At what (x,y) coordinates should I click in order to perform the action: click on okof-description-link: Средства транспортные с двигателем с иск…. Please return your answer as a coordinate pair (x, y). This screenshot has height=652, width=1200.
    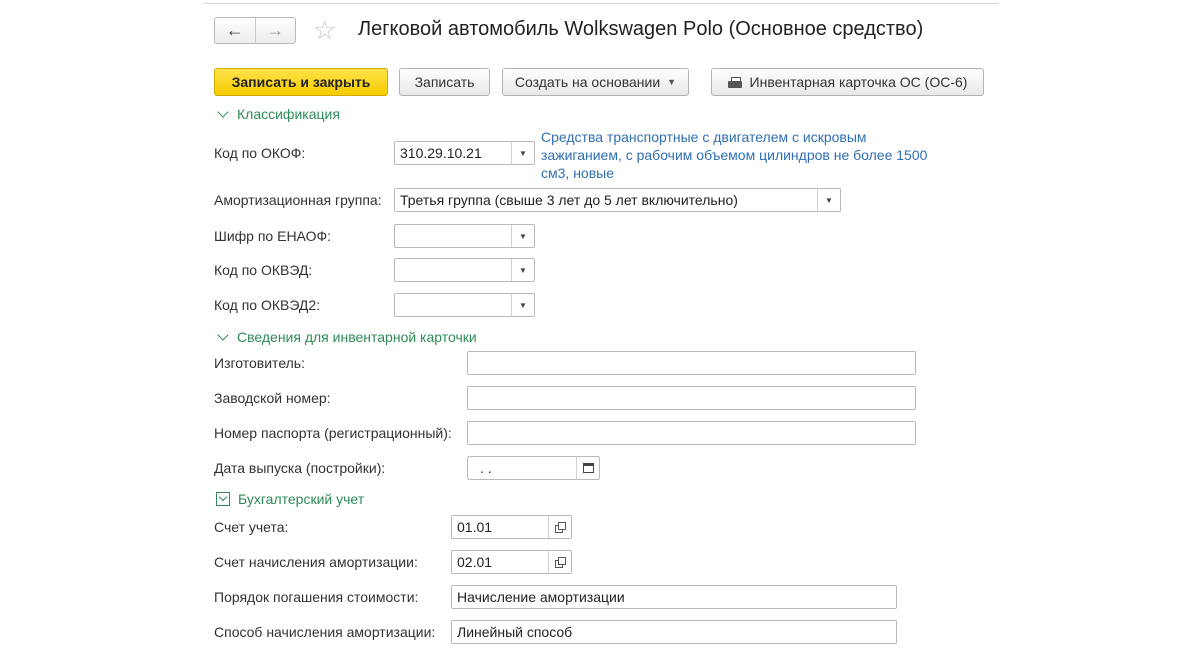
    Looking at the image, I should click on (746, 155).